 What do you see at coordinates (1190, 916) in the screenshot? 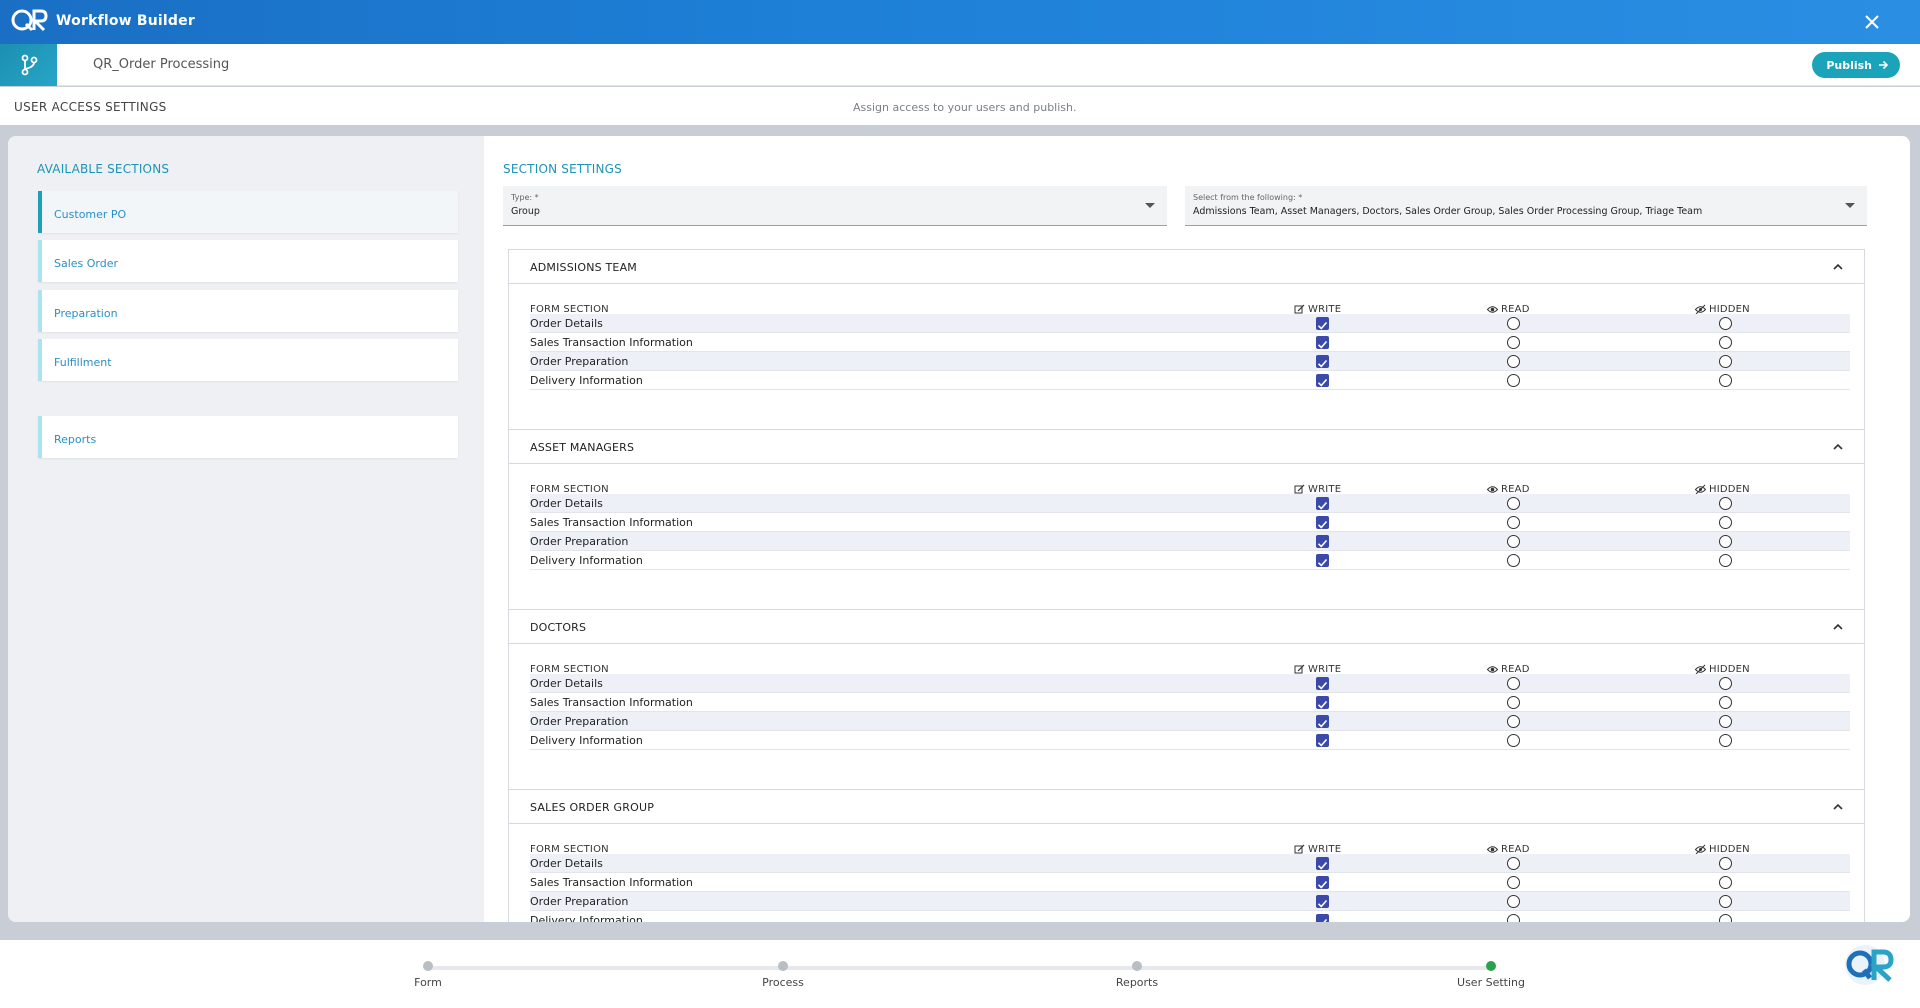
I see `permission-row: Delivery Information` at bounding box center [1190, 916].